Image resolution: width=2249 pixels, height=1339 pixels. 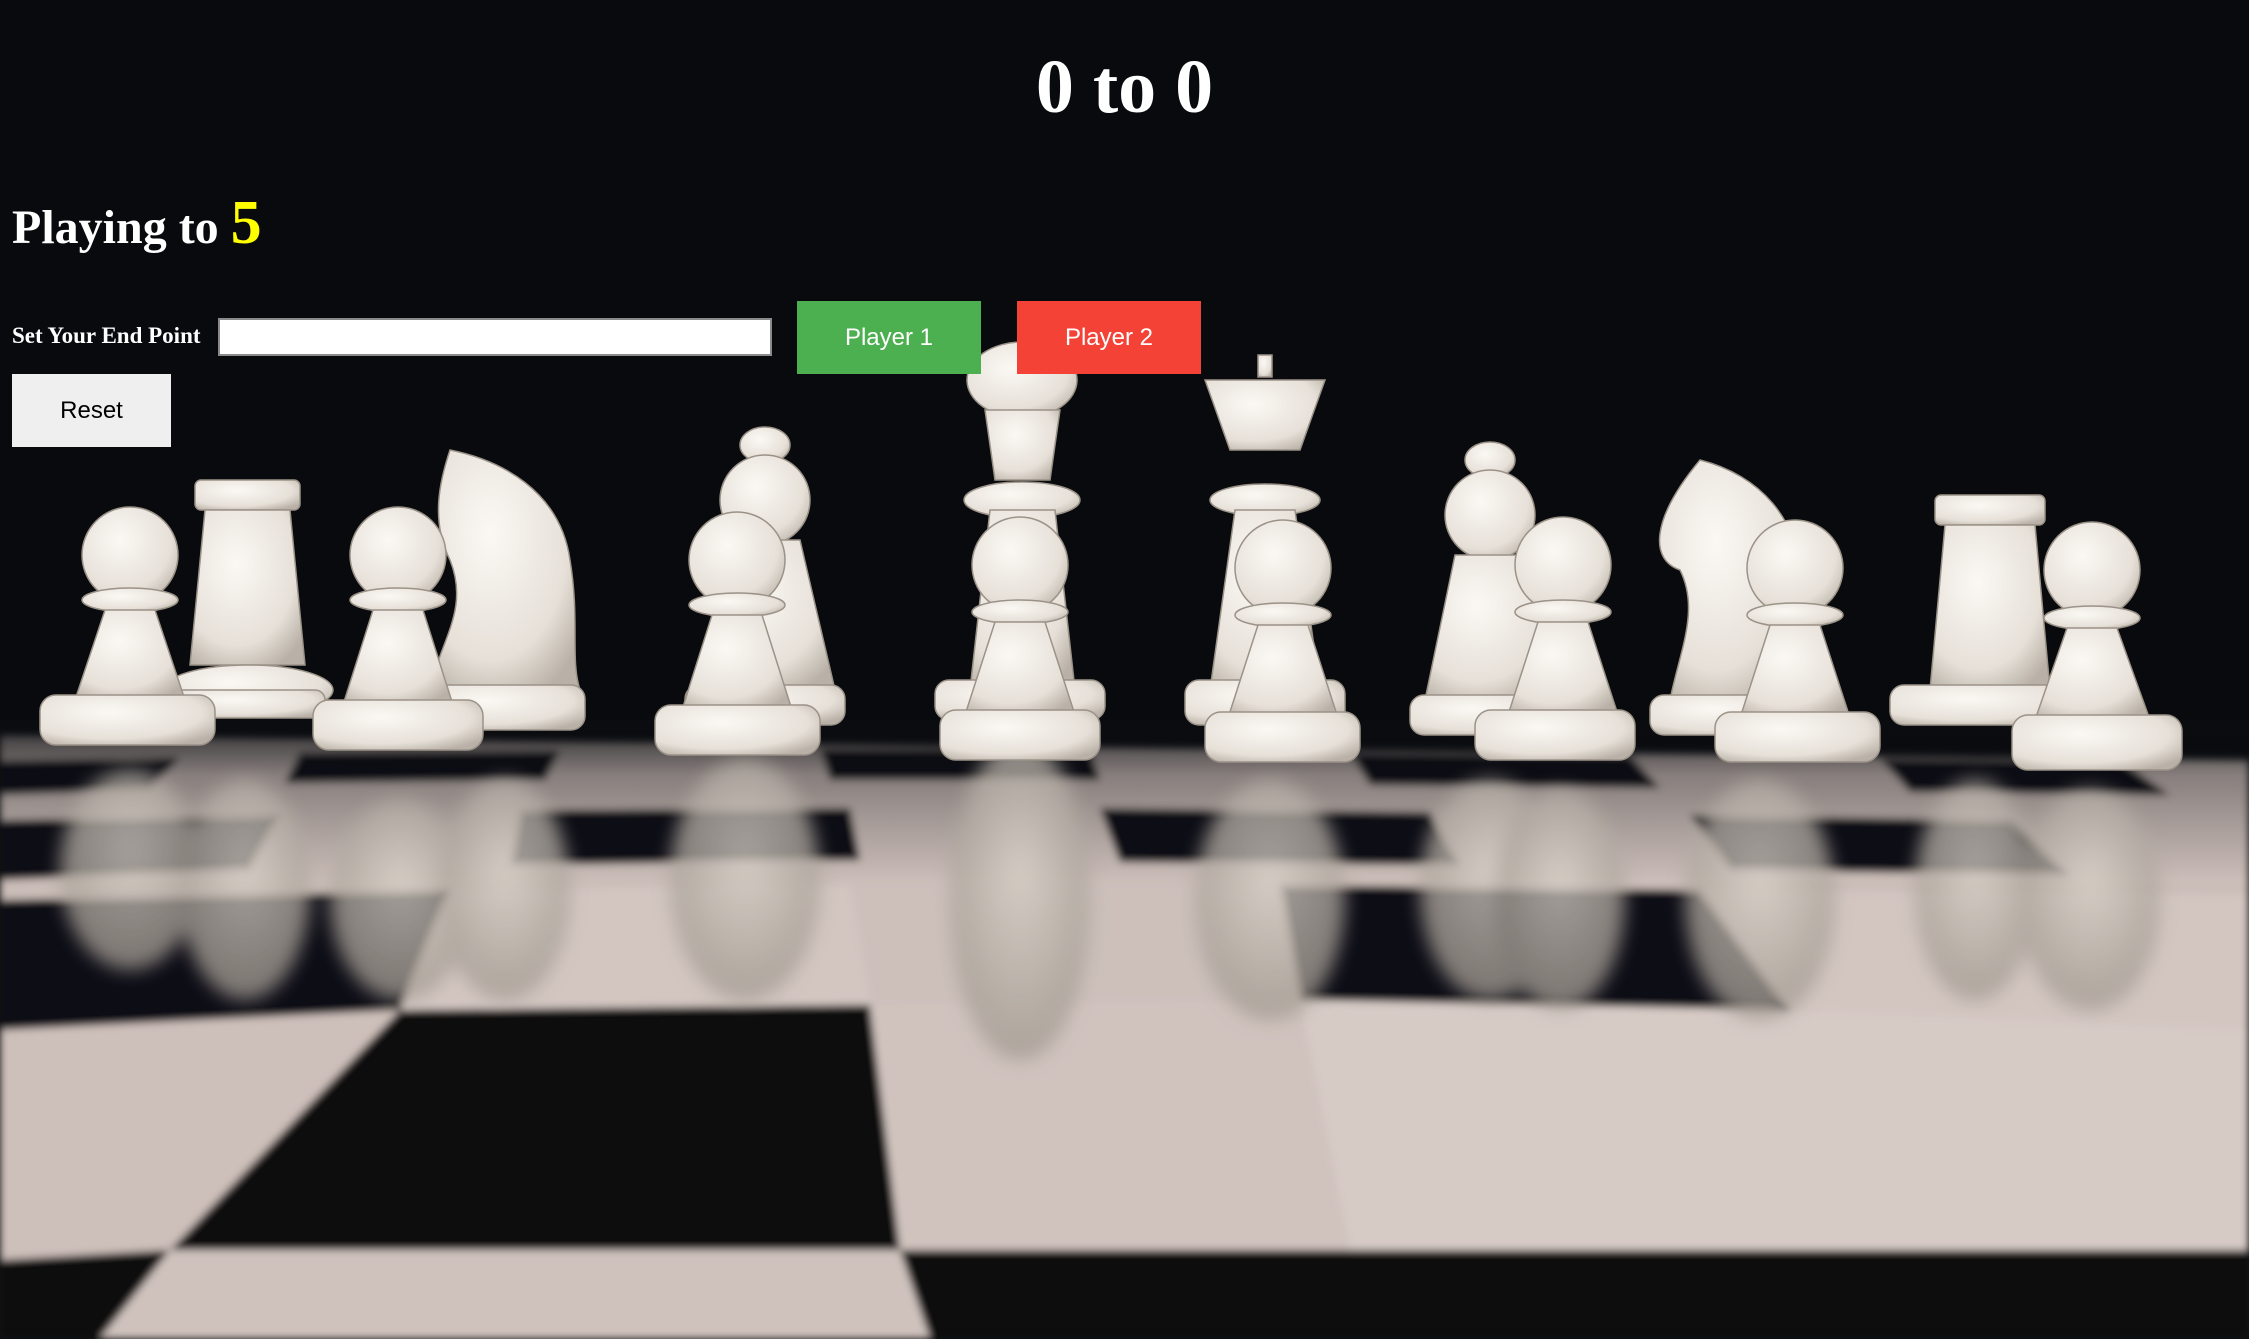 What do you see at coordinates (495, 337) in the screenshot?
I see `end-point-input` at bounding box center [495, 337].